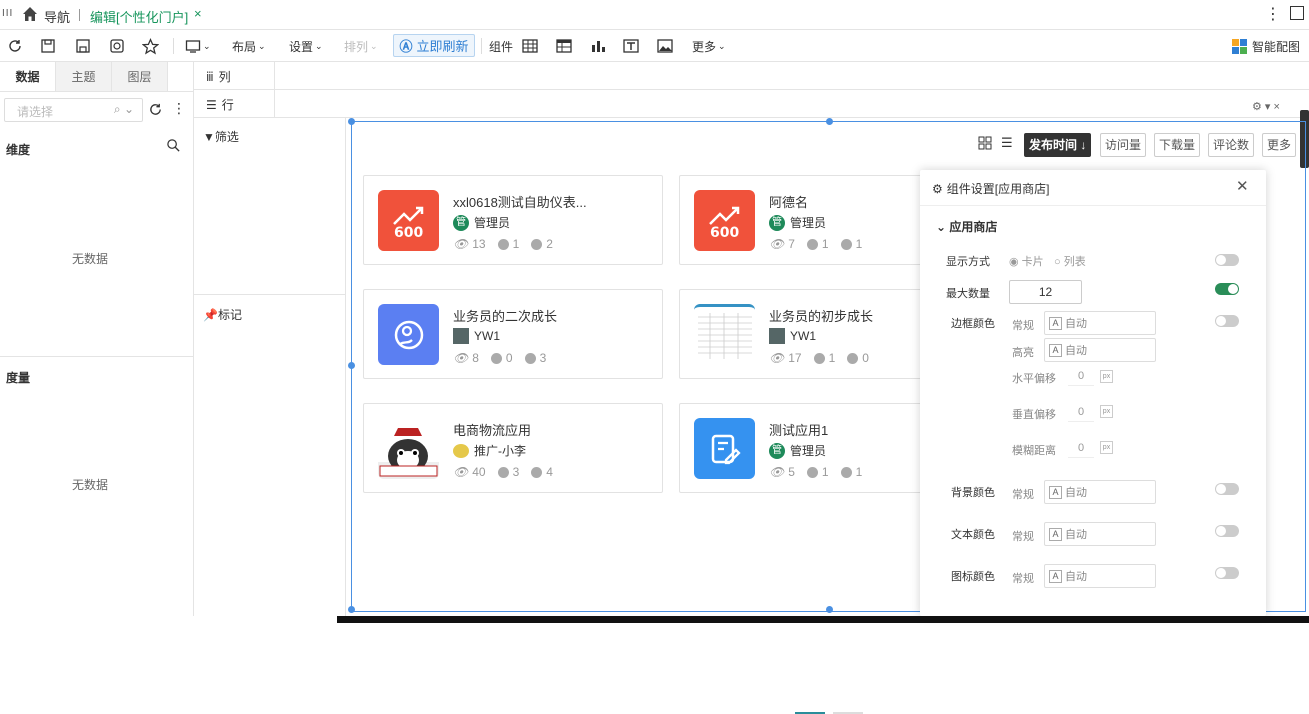 The width and height of the screenshot is (1309, 714). I want to click on radio-card: ◉ 卡片, so click(1026, 261).